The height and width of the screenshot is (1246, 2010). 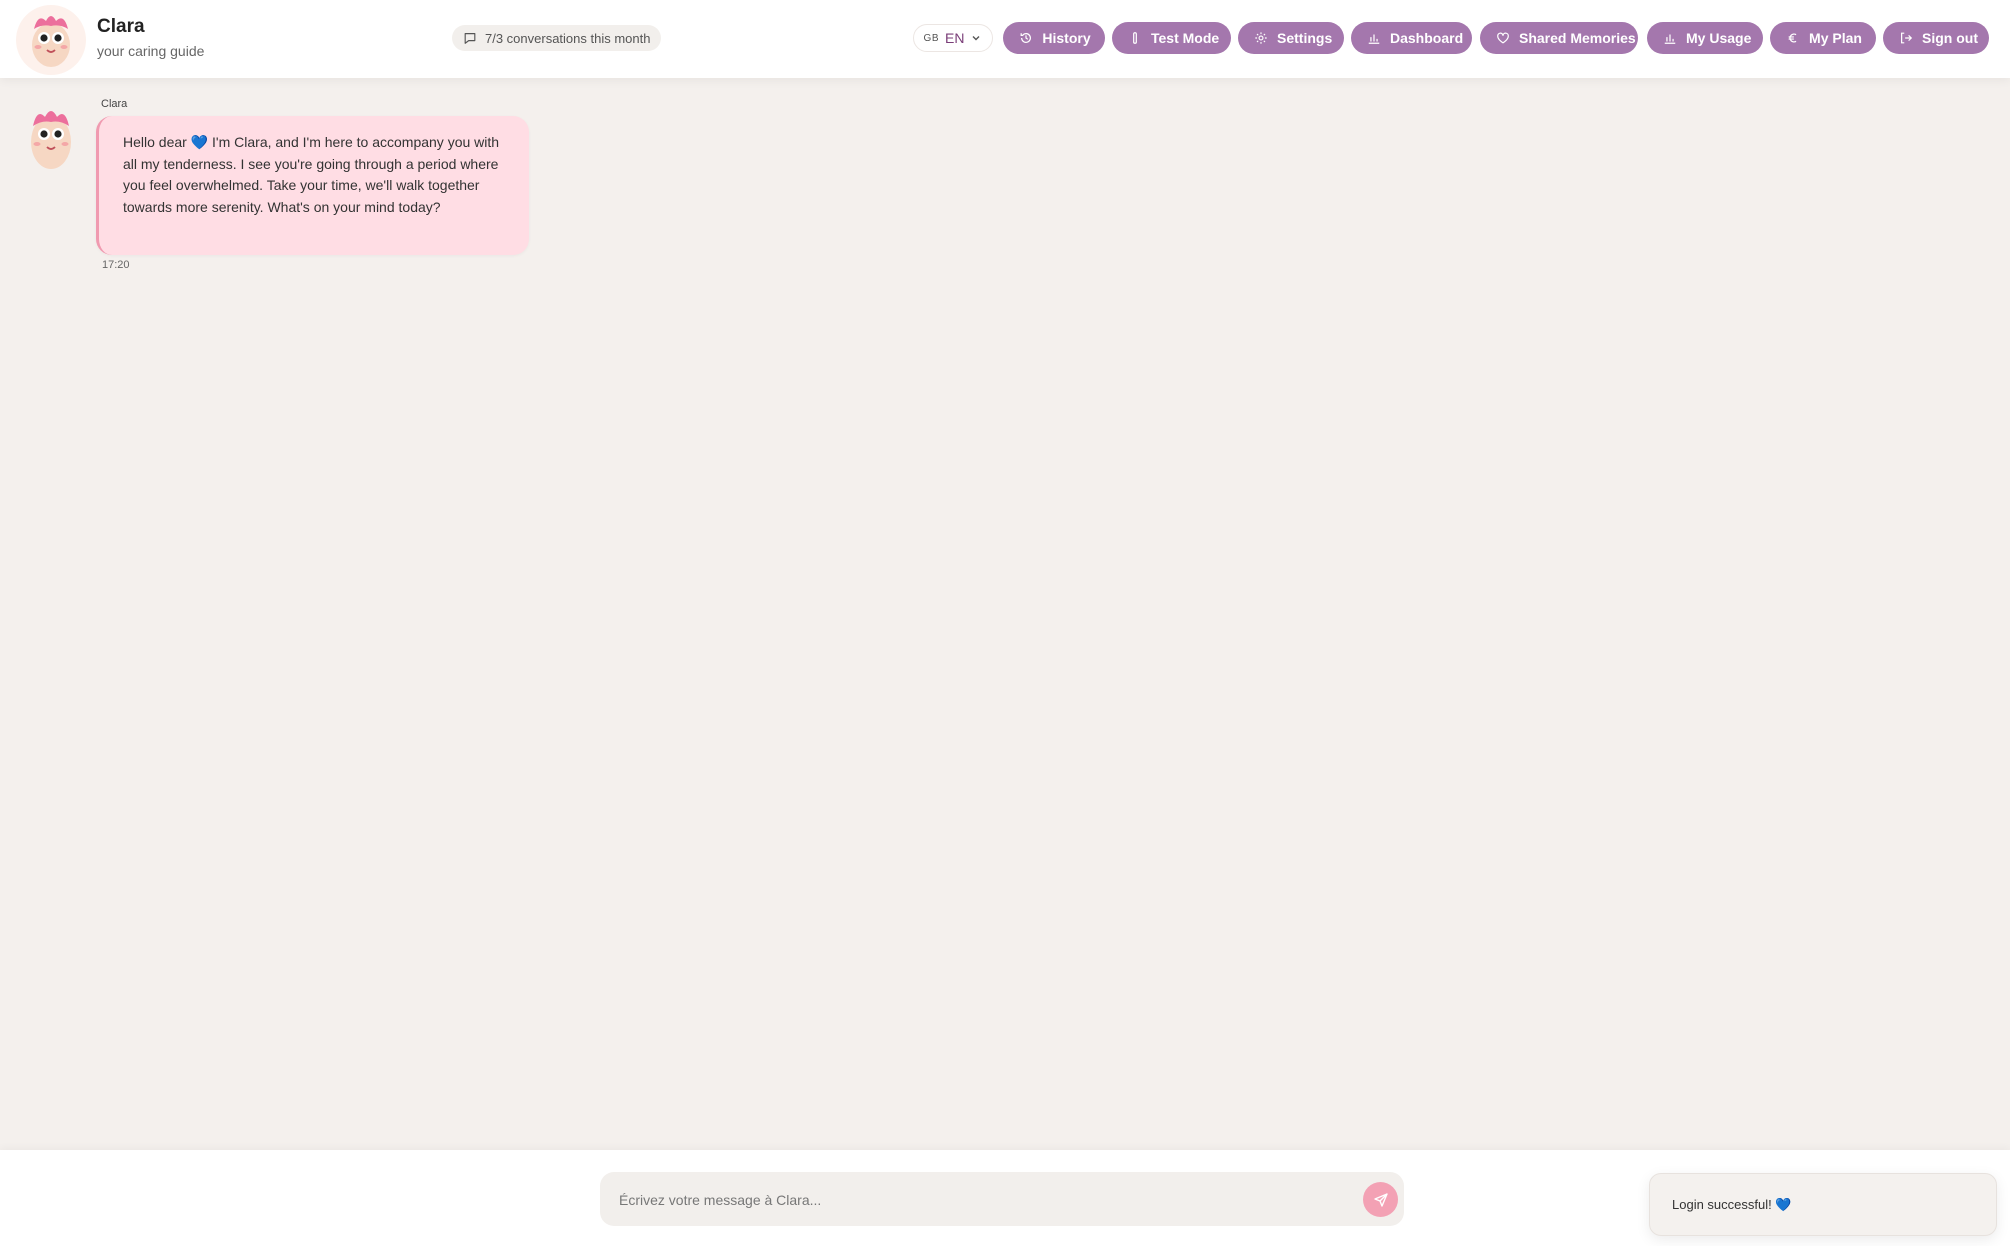 I want to click on language-code: EN, so click(x=955, y=38).